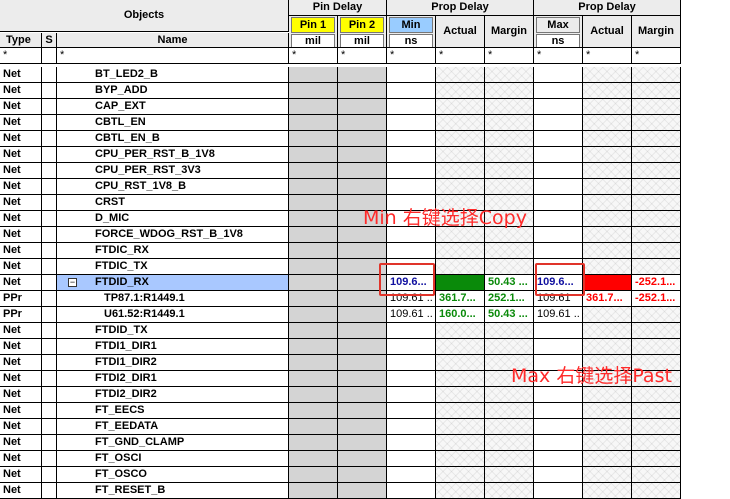  What do you see at coordinates (173, 443) in the screenshot?
I see `row-name-cell: FT_GND_CLAMP` at bounding box center [173, 443].